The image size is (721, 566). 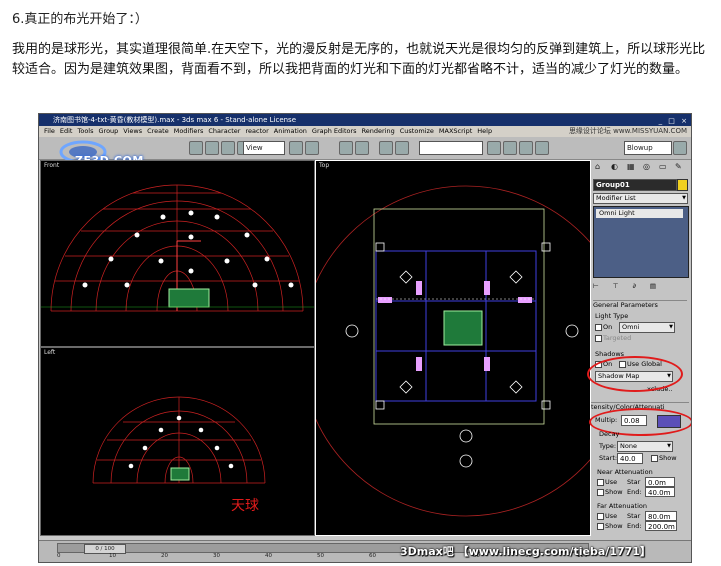 I want to click on render-last-icon, so click(x=680, y=148).